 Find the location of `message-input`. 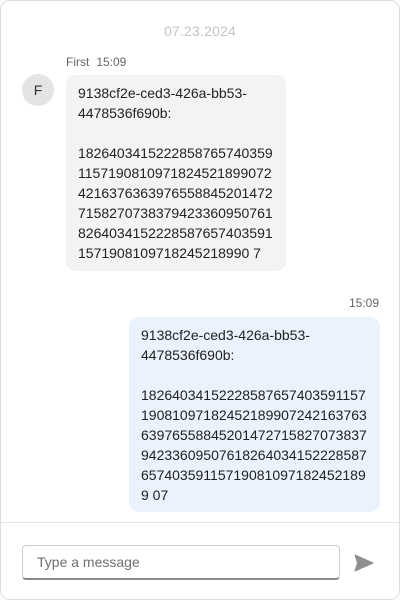

message-input is located at coordinates (181, 562).